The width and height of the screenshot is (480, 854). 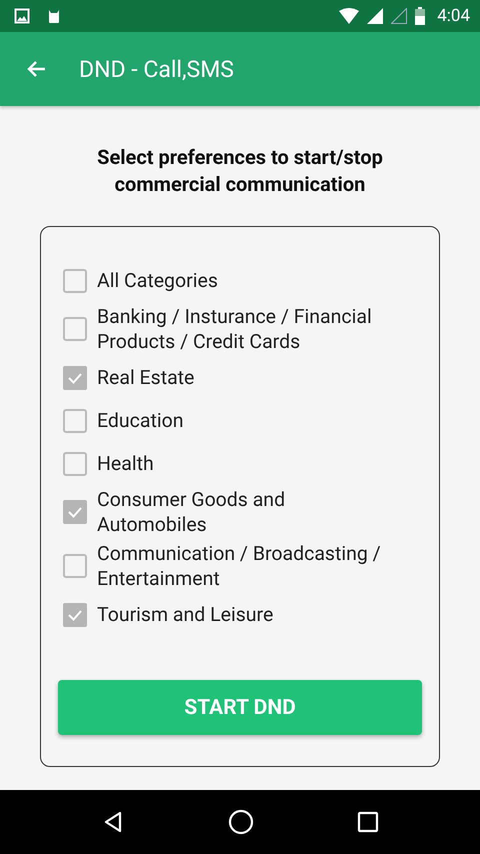 I want to click on heading-text: Select preferences to start/stop commercial communication, so click(x=240, y=171).